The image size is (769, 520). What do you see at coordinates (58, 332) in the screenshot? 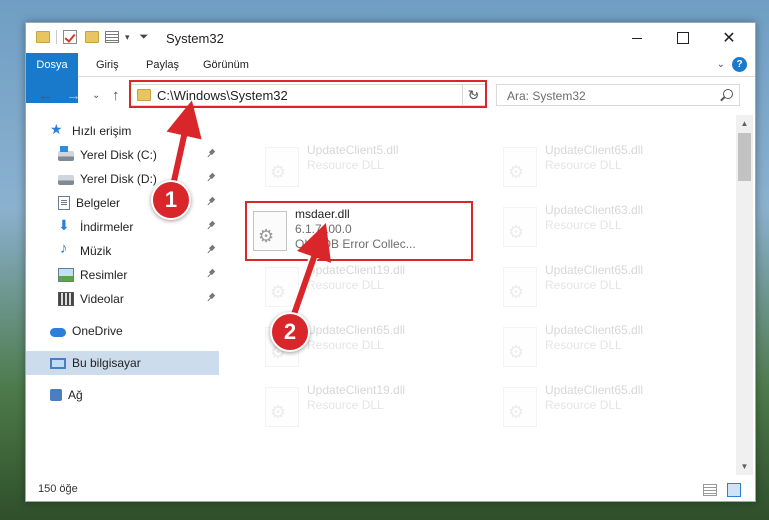
I see `cloud-icon` at bounding box center [58, 332].